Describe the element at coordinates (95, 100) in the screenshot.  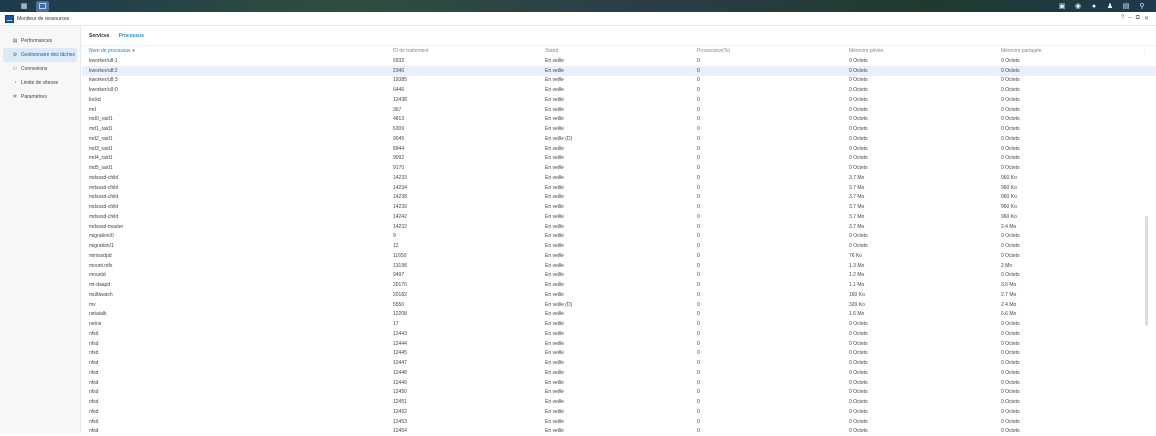
I see `cell-process-name: lockd` at that location.